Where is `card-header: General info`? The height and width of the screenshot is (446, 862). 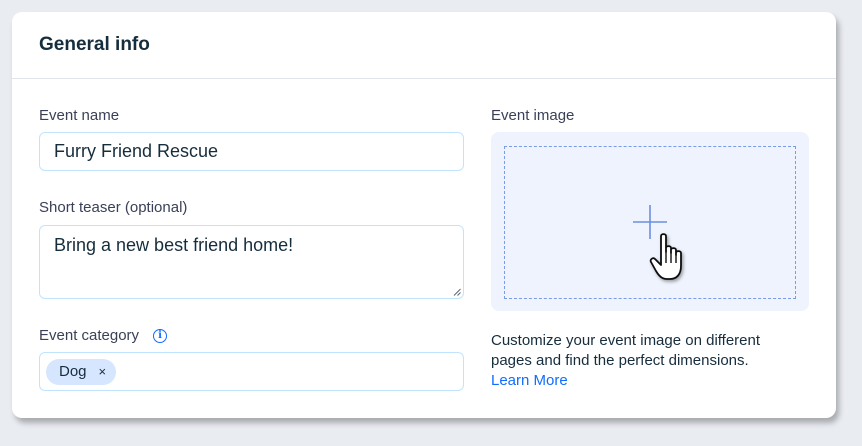 card-header: General info is located at coordinates (424, 45).